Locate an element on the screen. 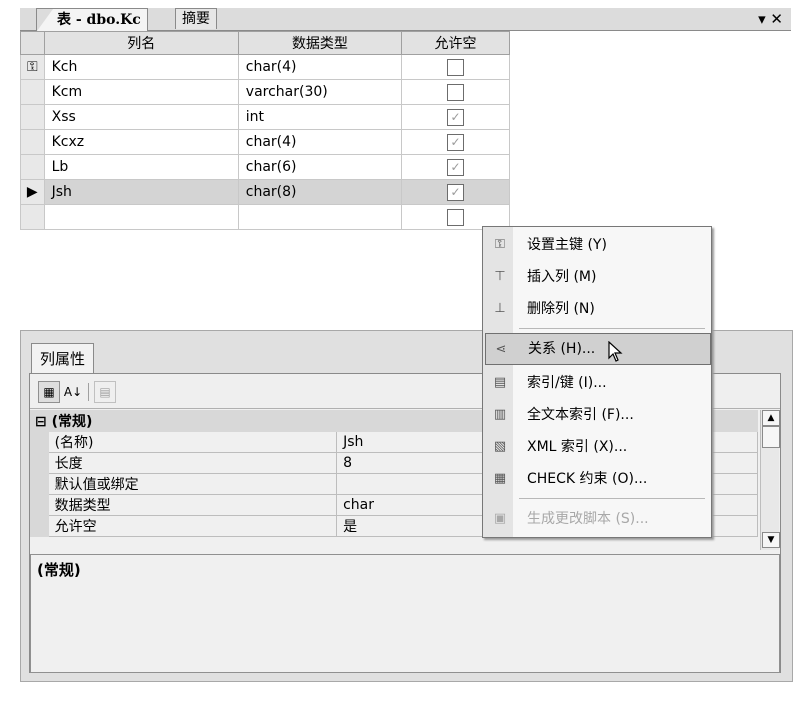 The width and height of the screenshot is (811, 705). data-type-cell is located at coordinates (320, 217).